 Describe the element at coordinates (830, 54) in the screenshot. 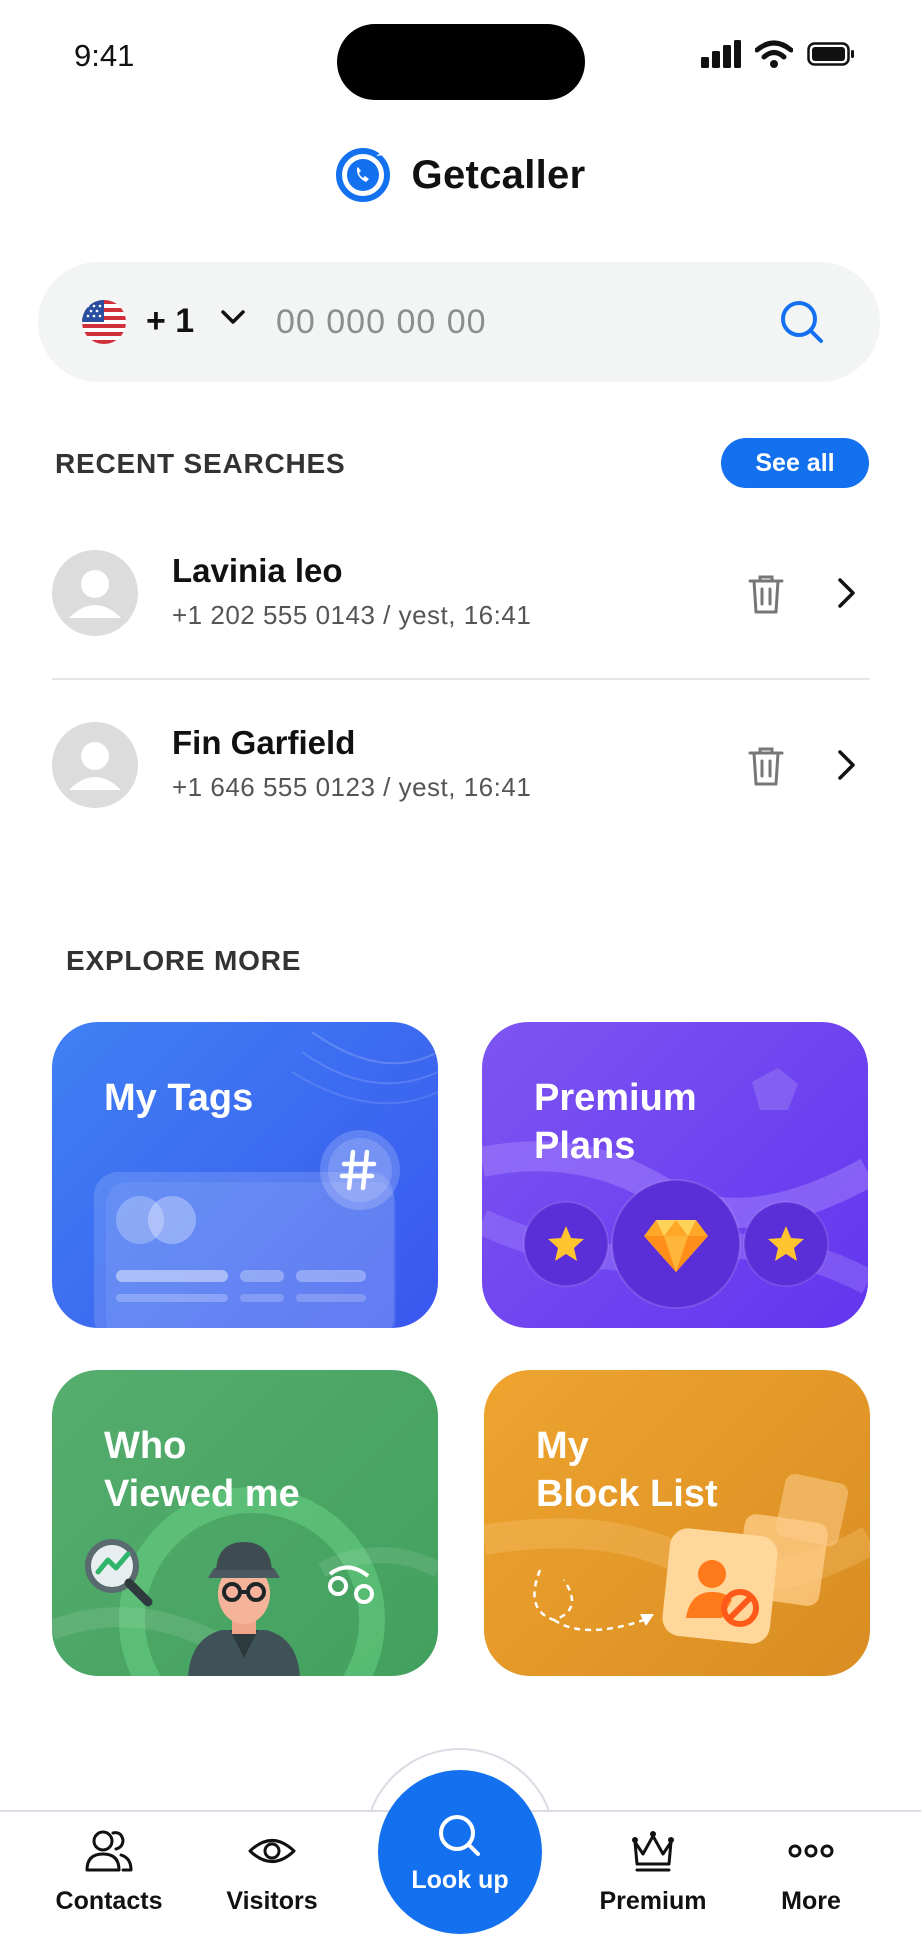

I see `battery-icon` at that location.